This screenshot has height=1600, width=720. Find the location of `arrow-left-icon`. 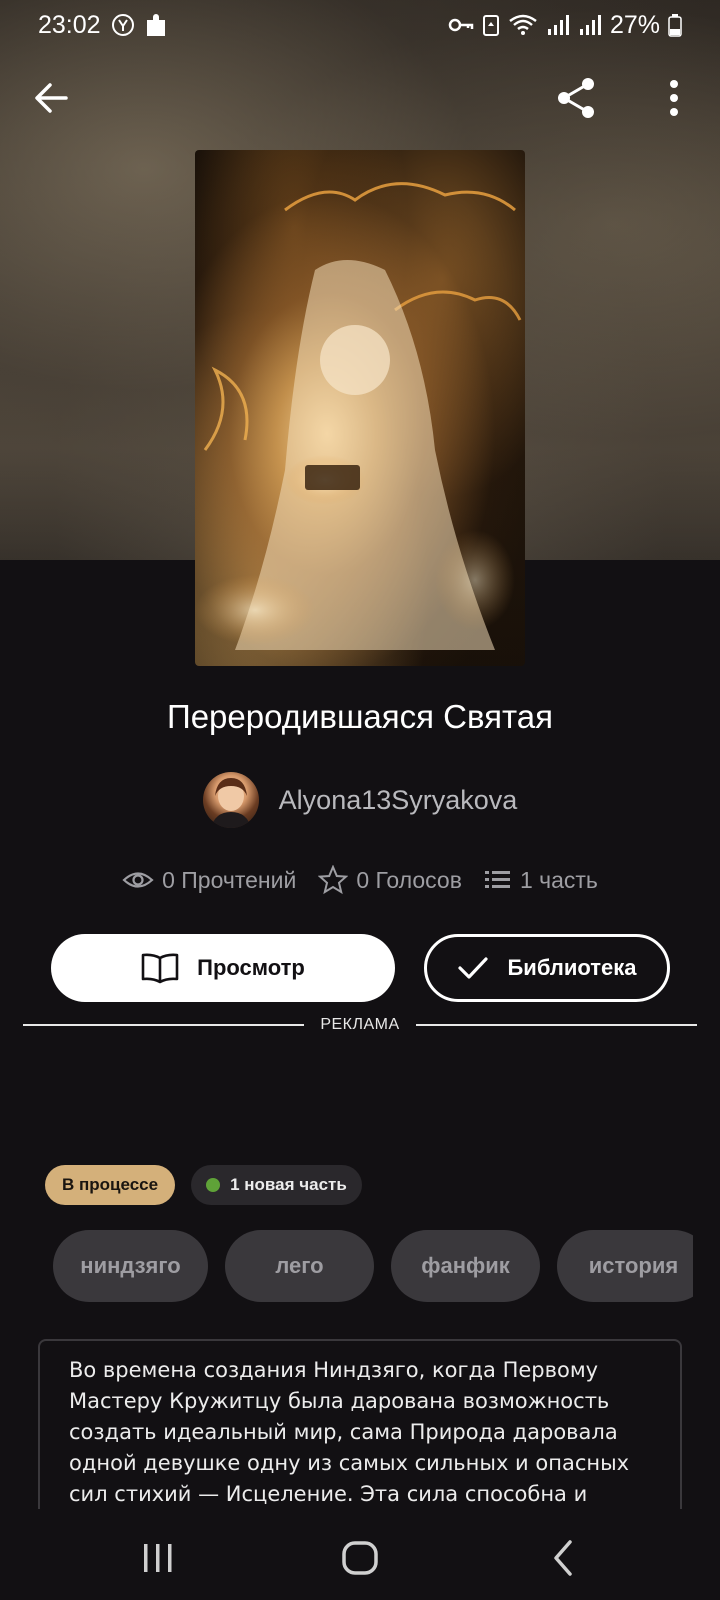

arrow-left-icon is located at coordinates (51, 98).